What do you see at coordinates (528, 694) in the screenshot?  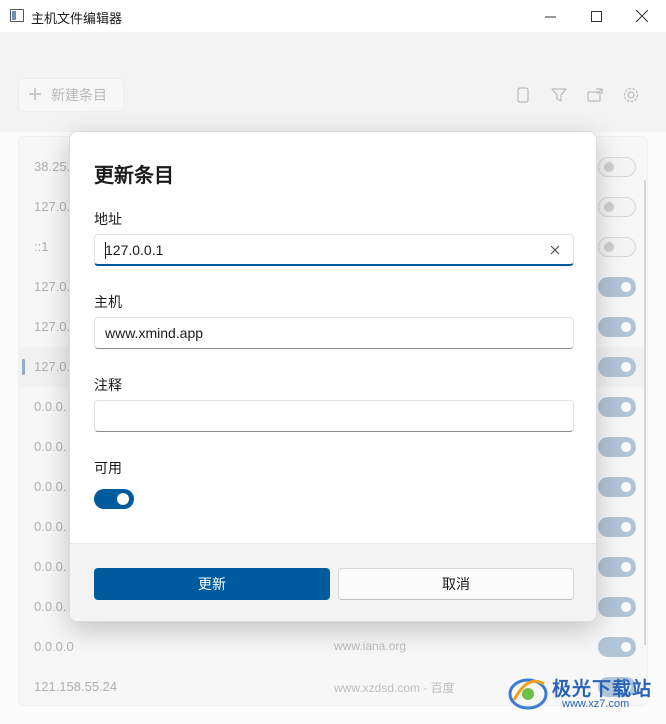 I see `watermark-logo-icon` at bounding box center [528, 694].